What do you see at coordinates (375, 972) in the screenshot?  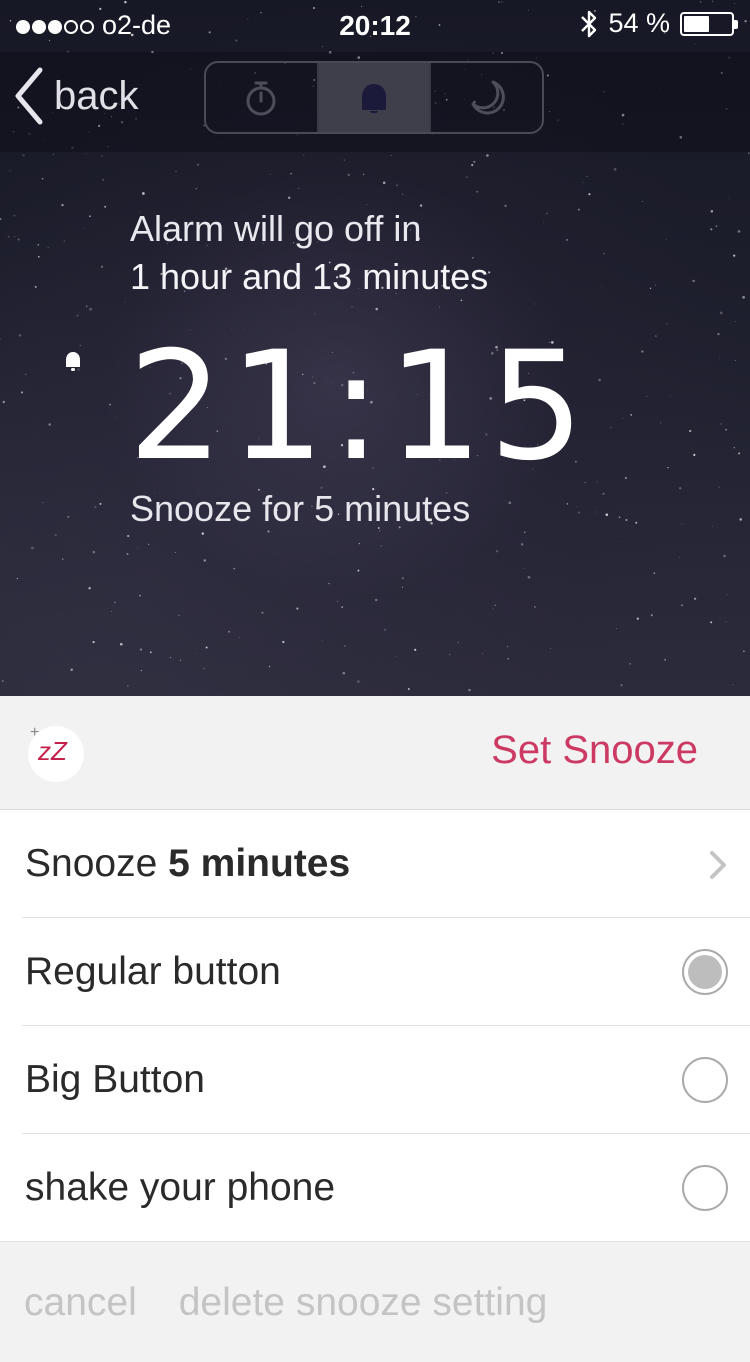 I see `snooze-method-regular: Regular button` at bounding box center [375, 972].